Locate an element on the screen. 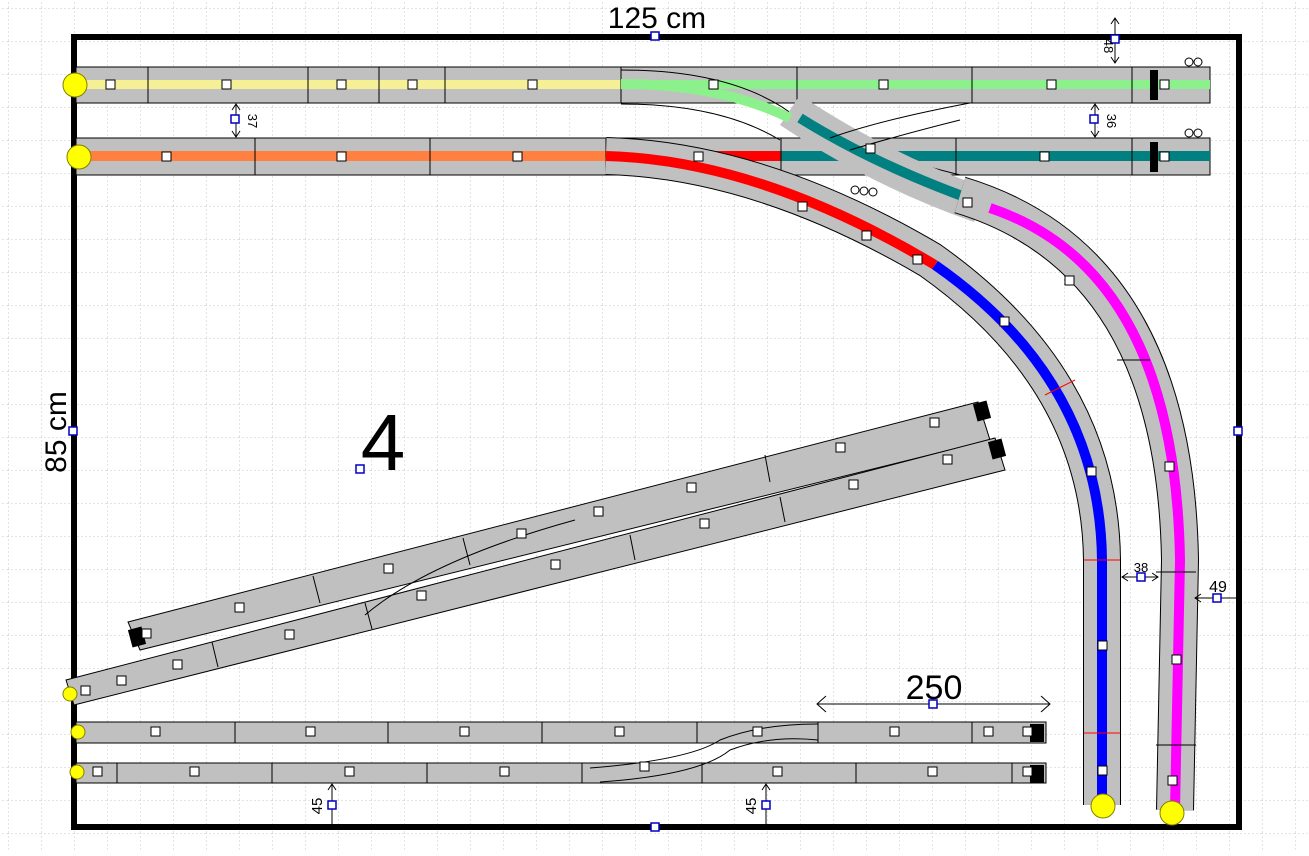  layout-number: 4 is located at coordinates (383, 442).